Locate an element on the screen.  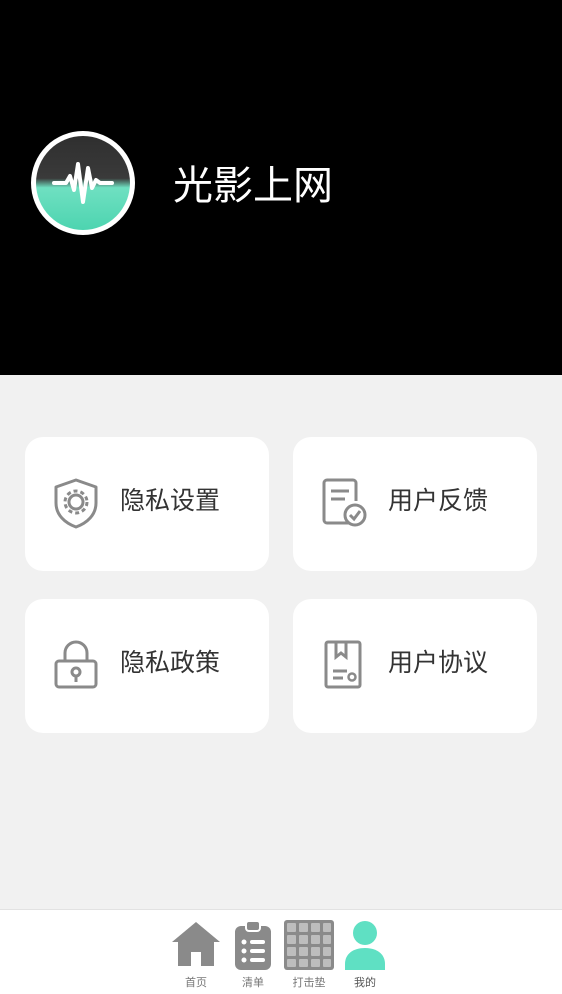
app-name: 光影上网 is located at coordinates (253, 186).